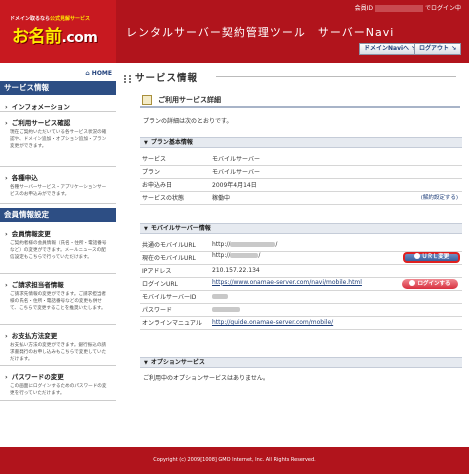 The image size is (469, 474). Describe the element at coordinates (272, 322) in the screenshot. I see `online-manual-link: http://guide.onamae-server.com/mobile/` at that location.